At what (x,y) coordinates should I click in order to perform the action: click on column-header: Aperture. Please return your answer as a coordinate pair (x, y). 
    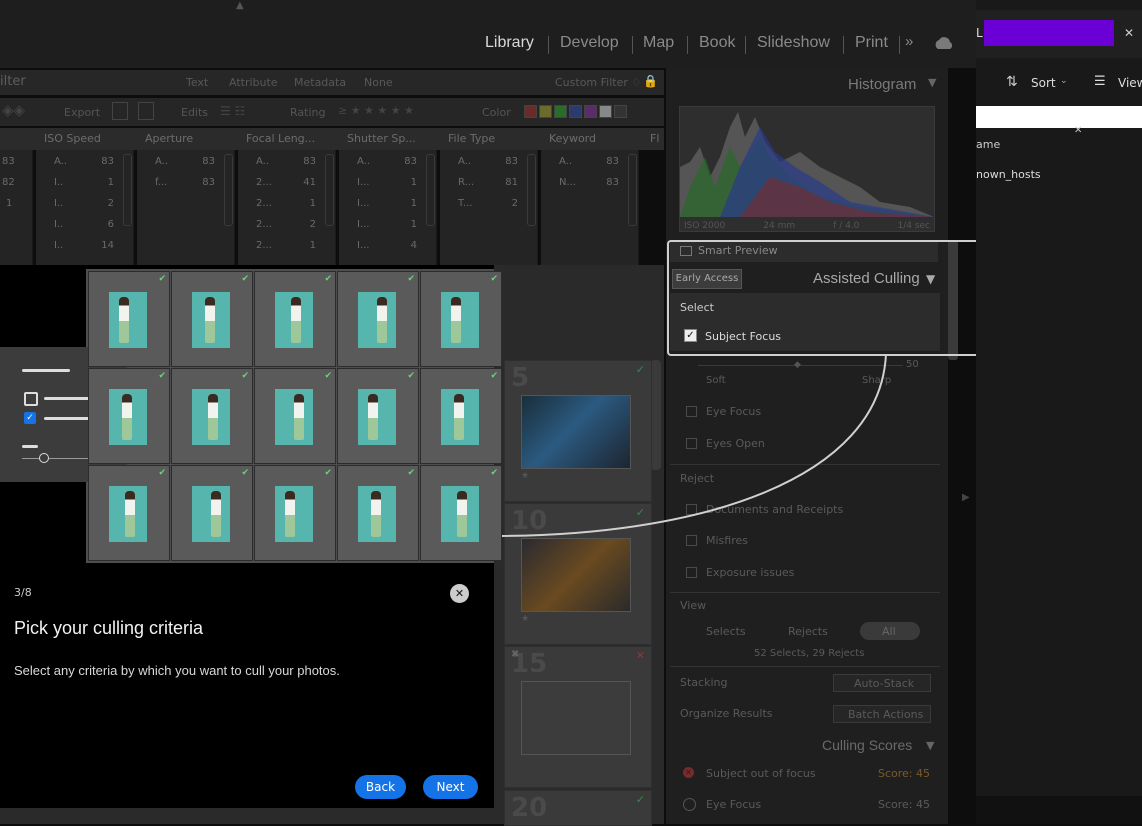
    Looking at the image, I should click on (169, 138).